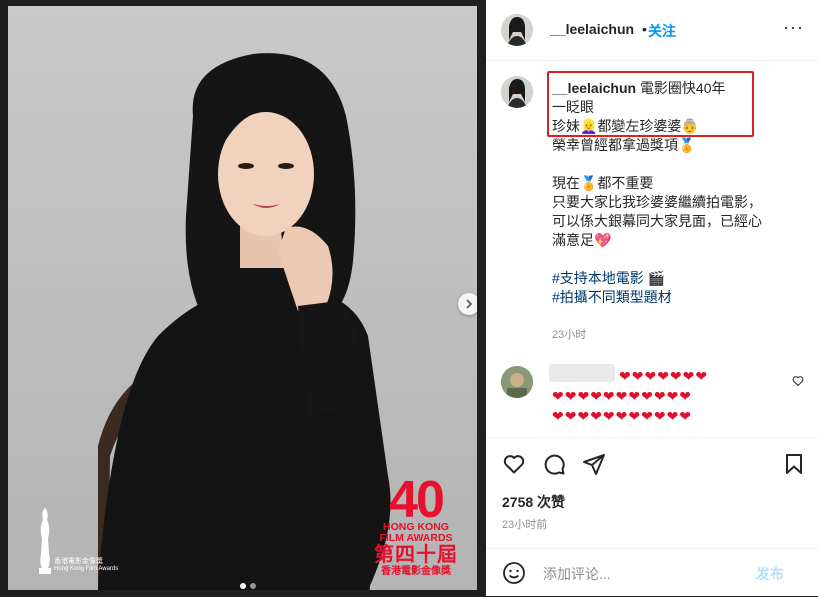  I want to click on caption-line: 可以係大銀幕同大家見面，已經心, so click(657, 221).